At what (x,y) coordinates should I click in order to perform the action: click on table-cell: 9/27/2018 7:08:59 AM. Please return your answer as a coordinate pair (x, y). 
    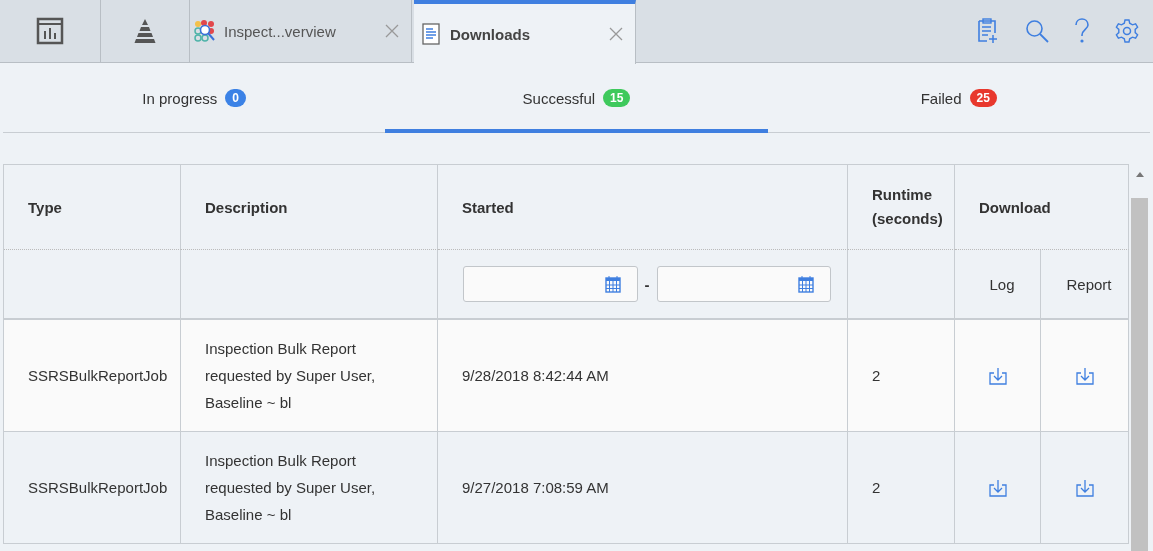
    Looking at the image, I should click on (643, 488).